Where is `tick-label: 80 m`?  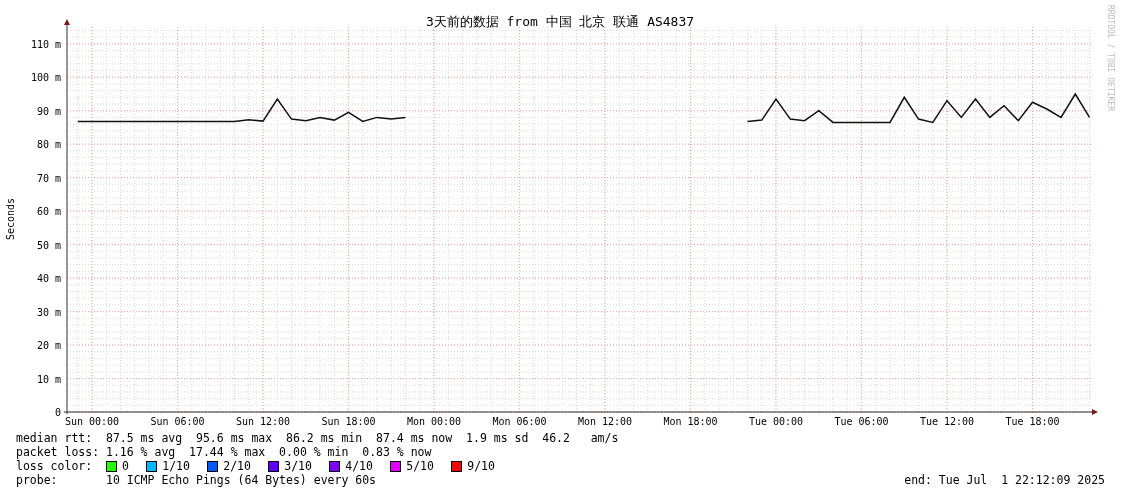
tick-label: 80 m is located at coordinates (48, 145).